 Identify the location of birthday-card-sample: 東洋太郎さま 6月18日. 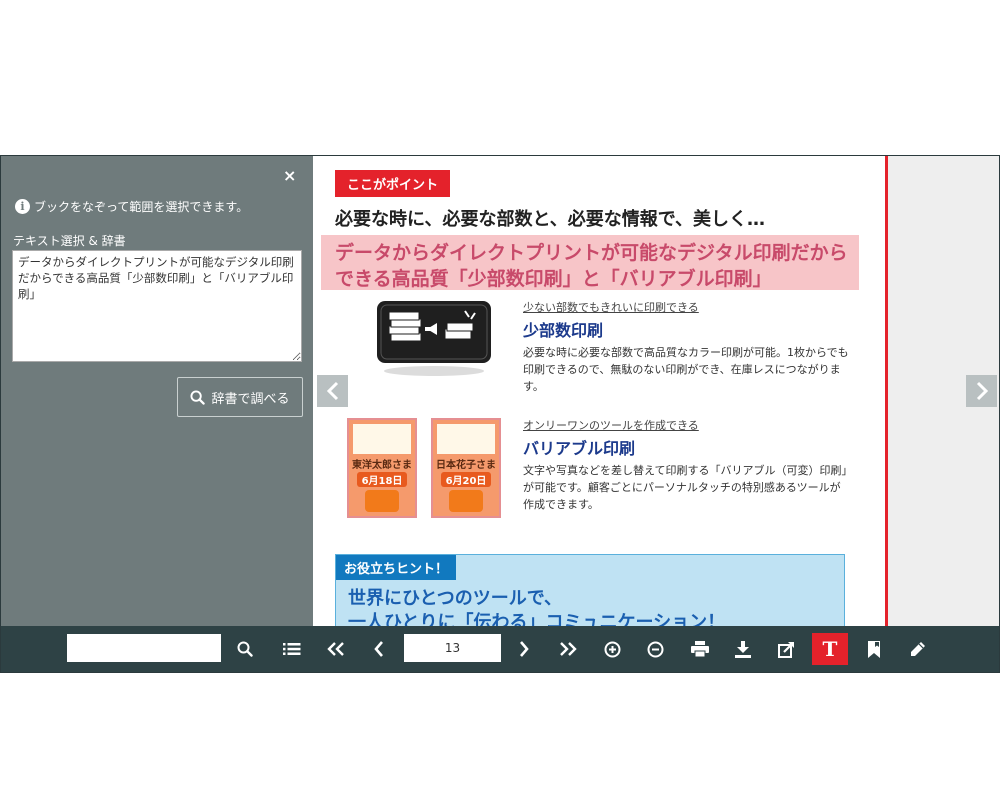
(382, 468).